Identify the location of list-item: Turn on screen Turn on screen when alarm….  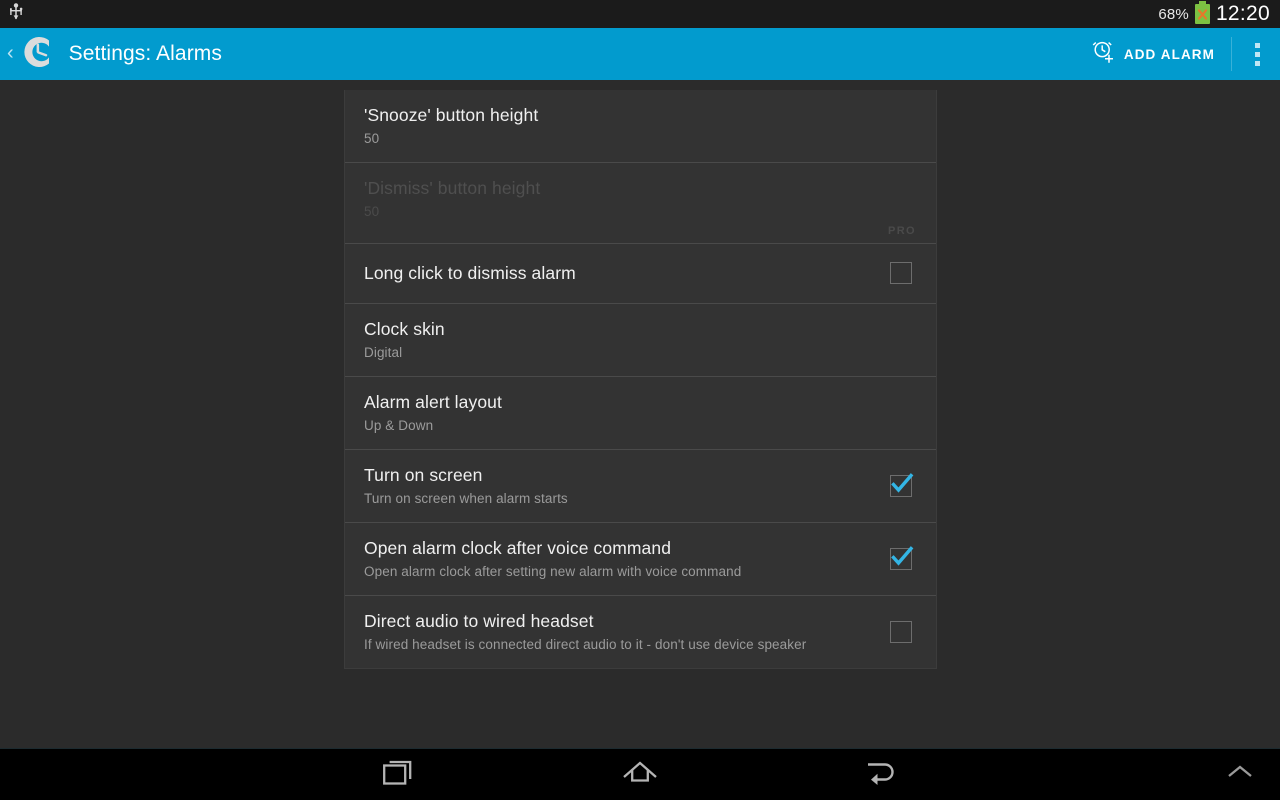
(640, 485).